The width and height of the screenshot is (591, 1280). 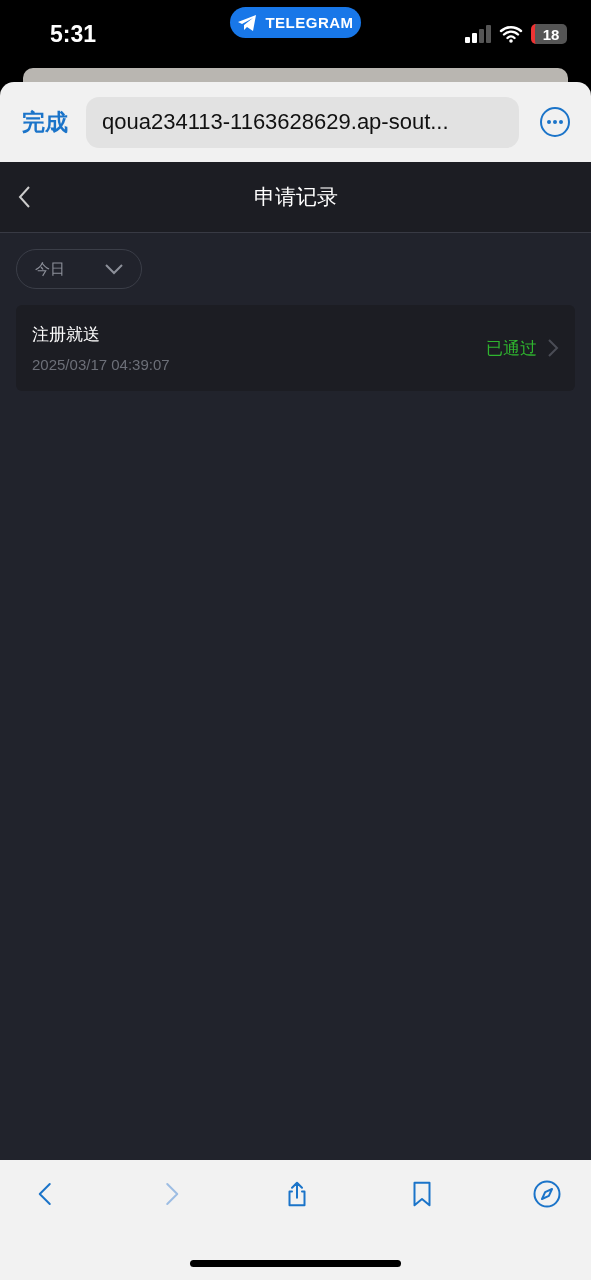 I want to click on app-pill-label: TELEGRAM, so click(x=309, y=22).